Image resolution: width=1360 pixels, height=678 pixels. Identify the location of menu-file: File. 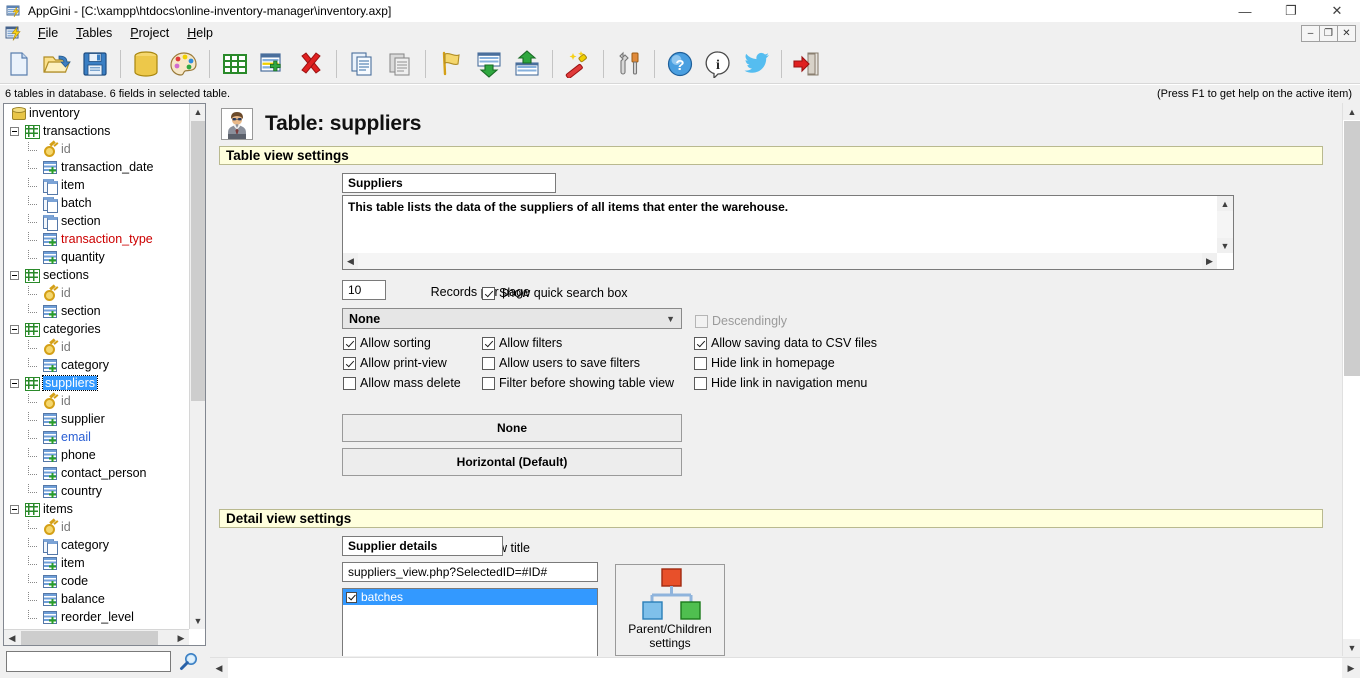
(48, 33).